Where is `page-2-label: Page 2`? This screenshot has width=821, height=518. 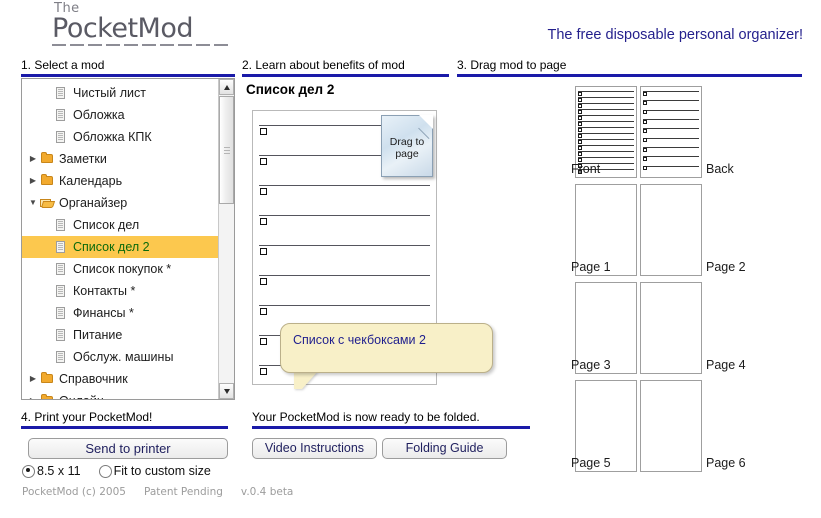
page-2-label: Page 2 is located at coordinates (726, 267).